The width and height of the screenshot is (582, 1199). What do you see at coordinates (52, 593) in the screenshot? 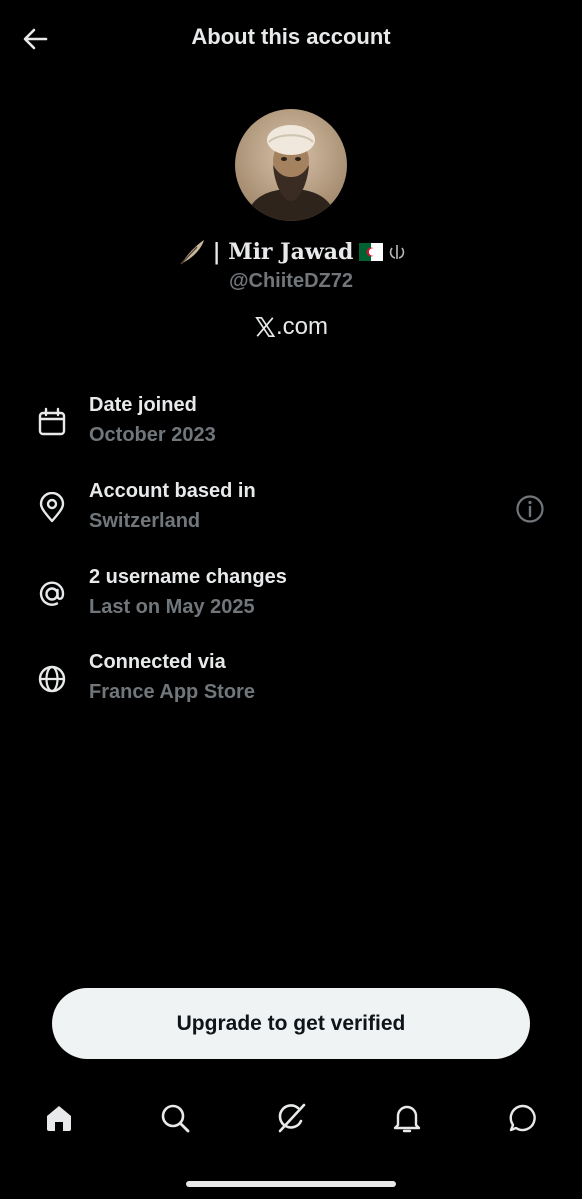
I see `at-sign-icon` at bounding box center [52, 593].